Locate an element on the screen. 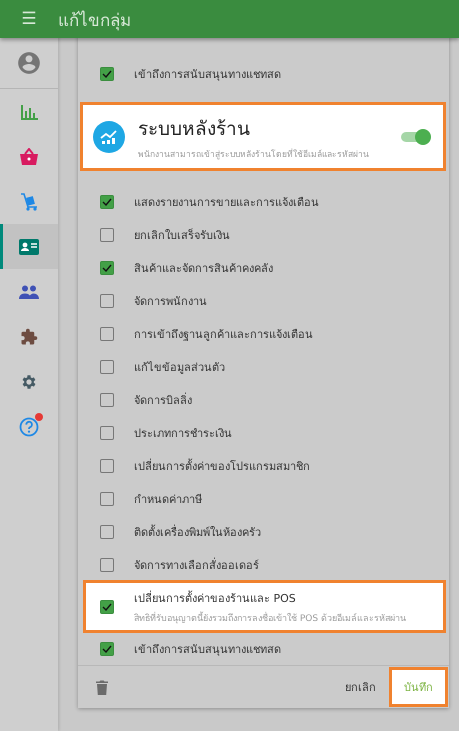 The width and height of the screenshot is (459, 731). permission-label: ยกเลิกใบเสร็จรับเงิน is located at coordinates (182, 235).